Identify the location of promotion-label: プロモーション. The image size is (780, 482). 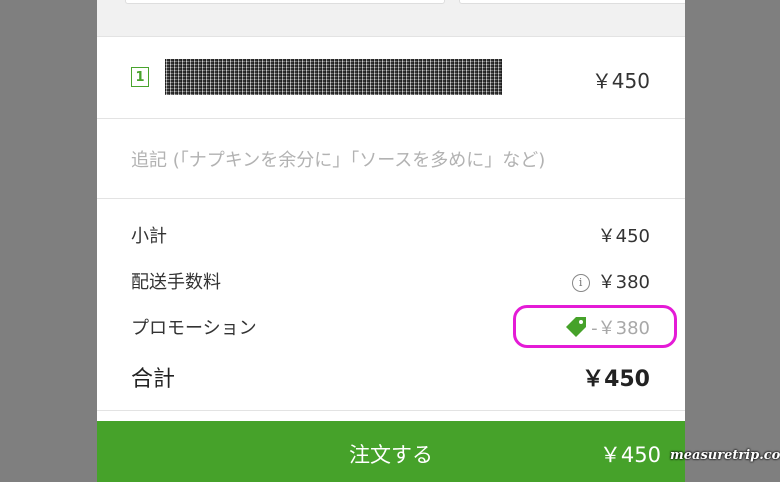
(194, 328).